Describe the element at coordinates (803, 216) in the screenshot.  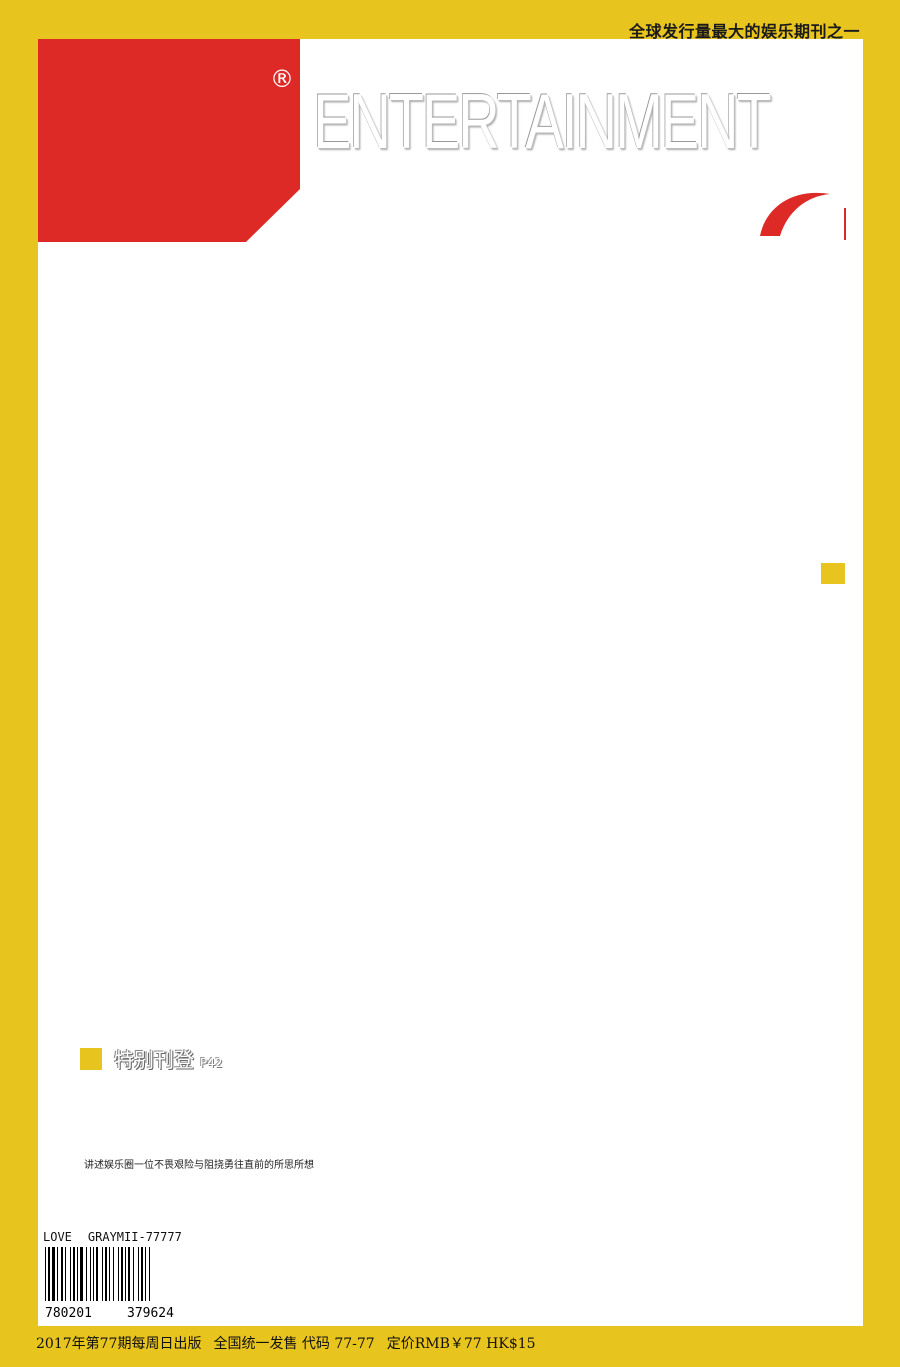
I see `red-swoosh-logo` at that location.